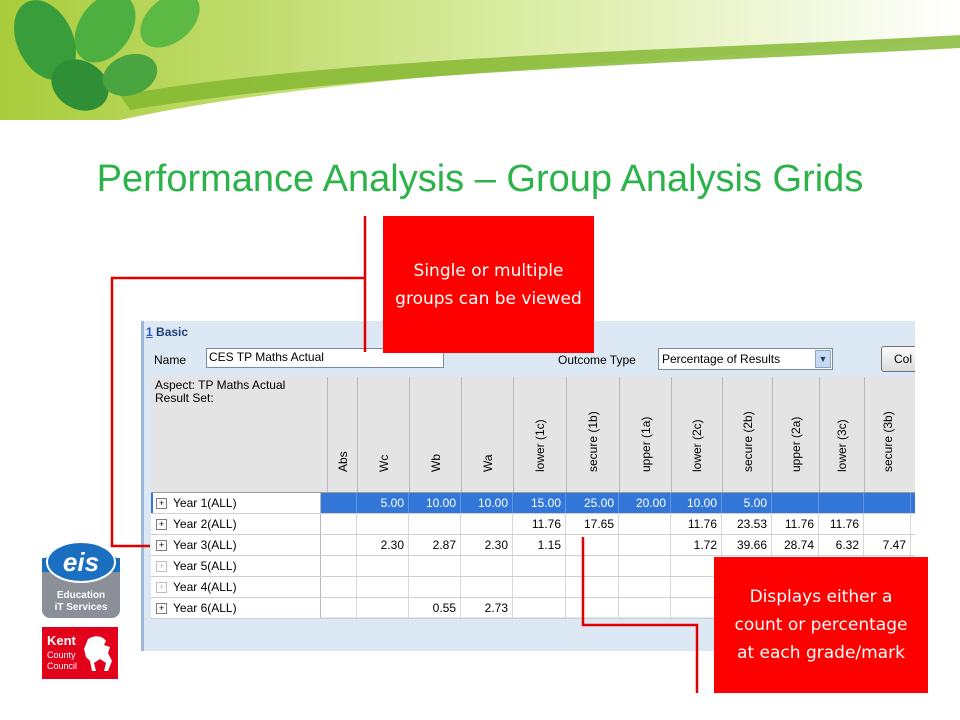 The height and width of the screenshot is (720, 960). Describe the element at coordinates (887, 545) in the screenshot. I see `grid-cell: 7.47` at that location.